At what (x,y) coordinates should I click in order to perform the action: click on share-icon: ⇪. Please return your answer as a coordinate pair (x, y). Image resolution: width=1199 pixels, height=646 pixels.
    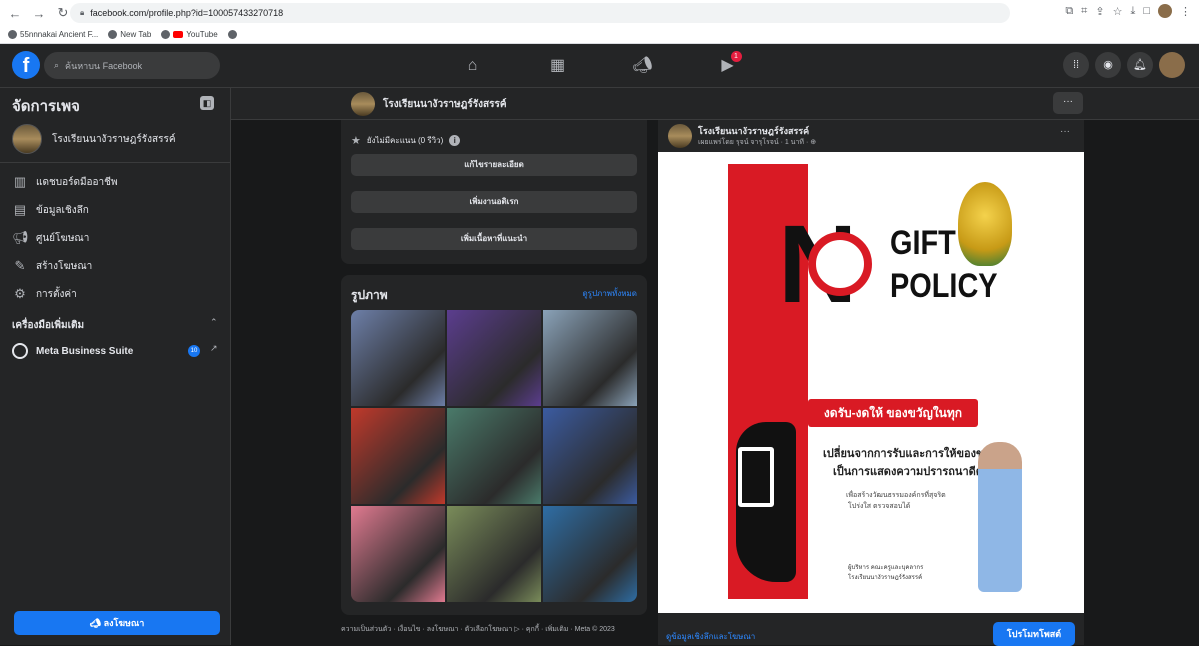
    Looking at the image, I should click on (1099, 11).